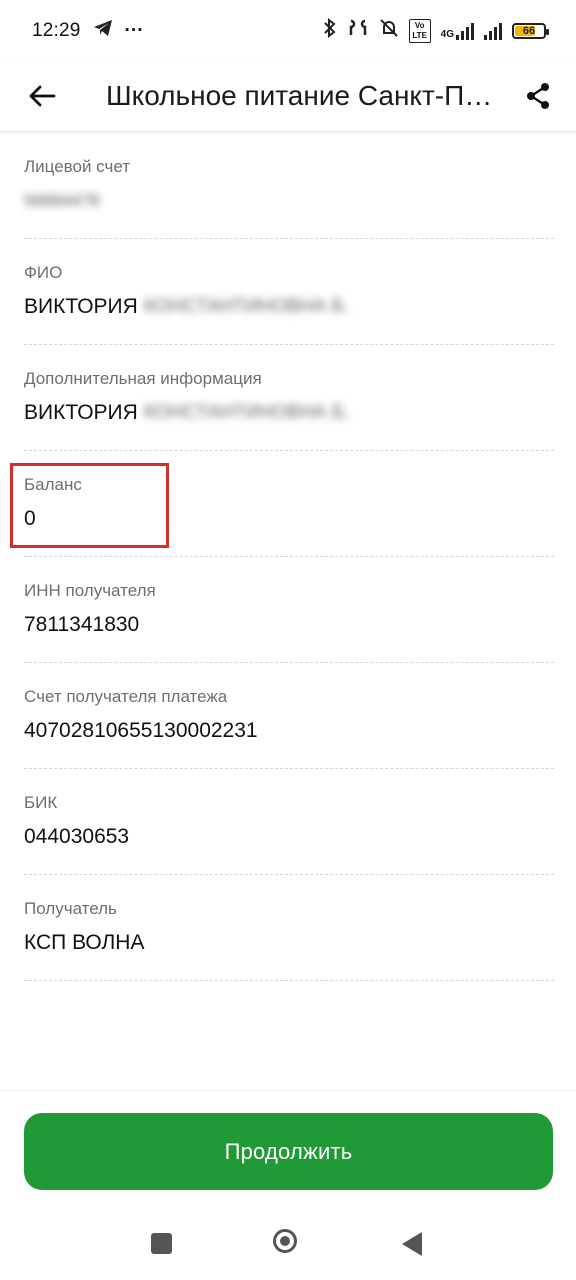  Describe the element at coordinates (56, 30) in the screenshot. I see `status-time: 12:29` at that location.